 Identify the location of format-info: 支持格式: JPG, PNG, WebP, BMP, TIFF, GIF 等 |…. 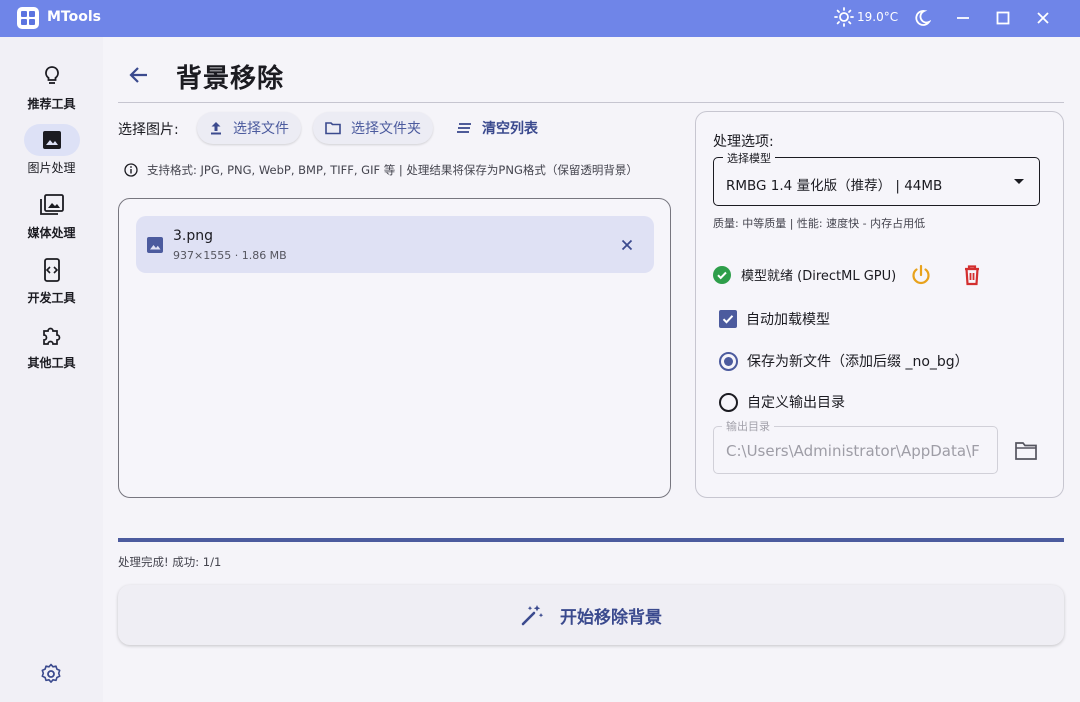
(381, 170).